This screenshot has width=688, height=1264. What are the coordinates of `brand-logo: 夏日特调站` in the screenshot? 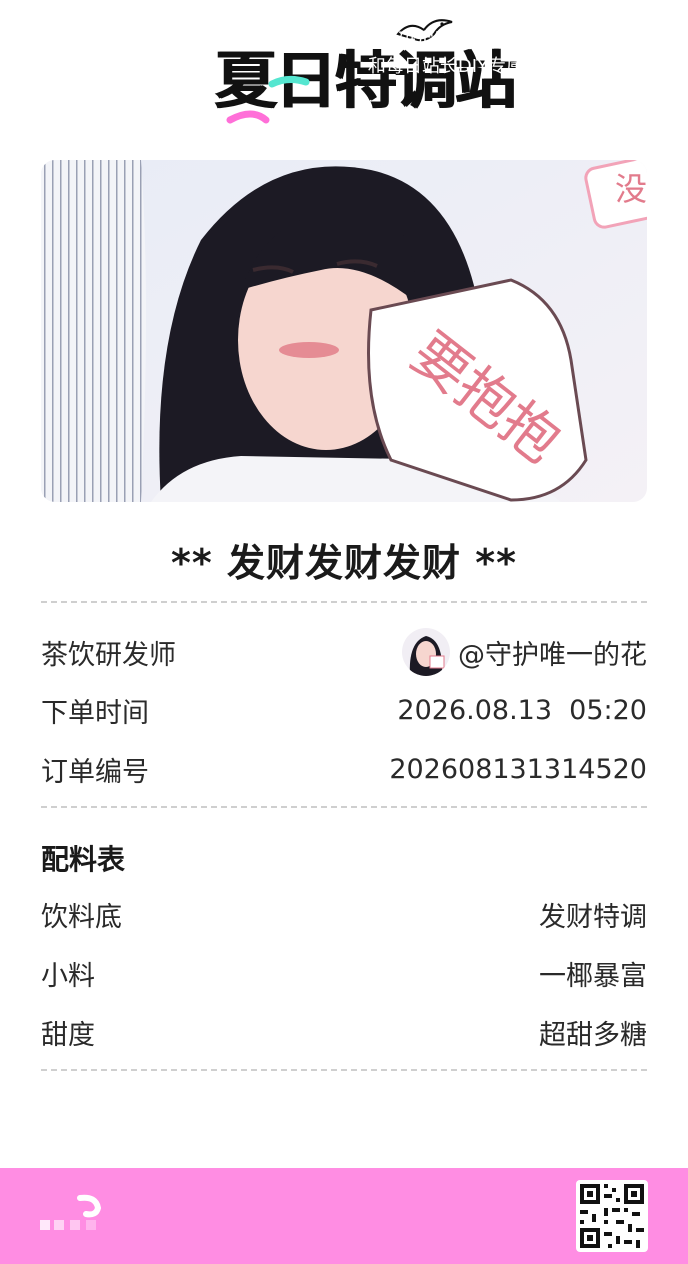 It's located at (344, 69).